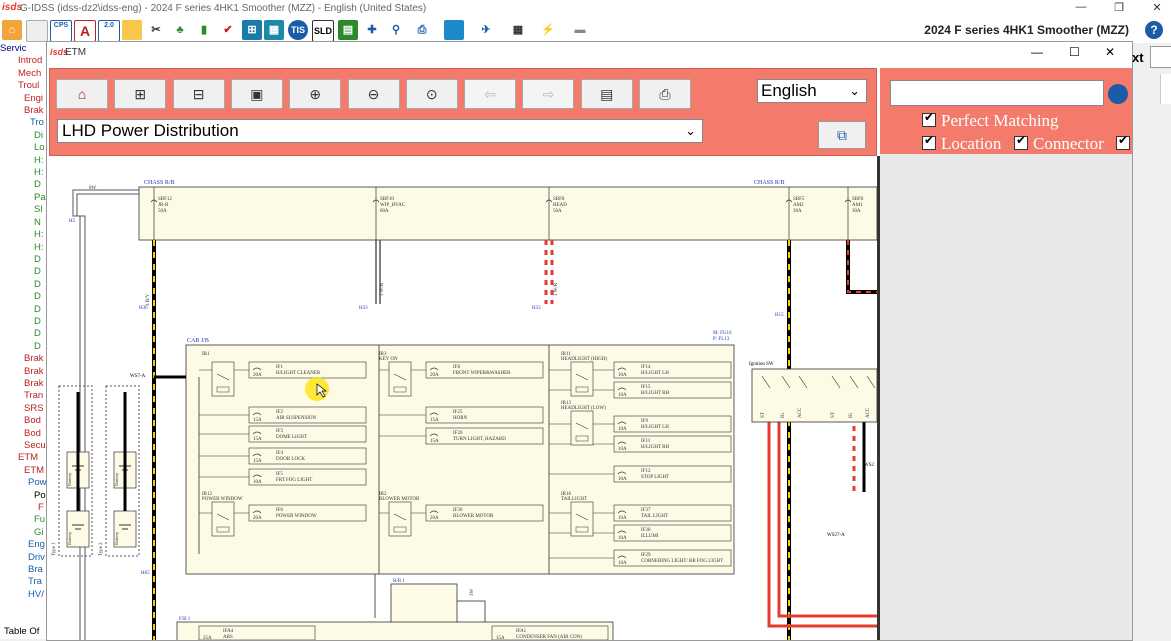 This screenshot has height=641, width=1171. What do you see at coordinates (490, 94) in the screenshot?
I see `back-button: ⇦` at bounding box center [490, 94].